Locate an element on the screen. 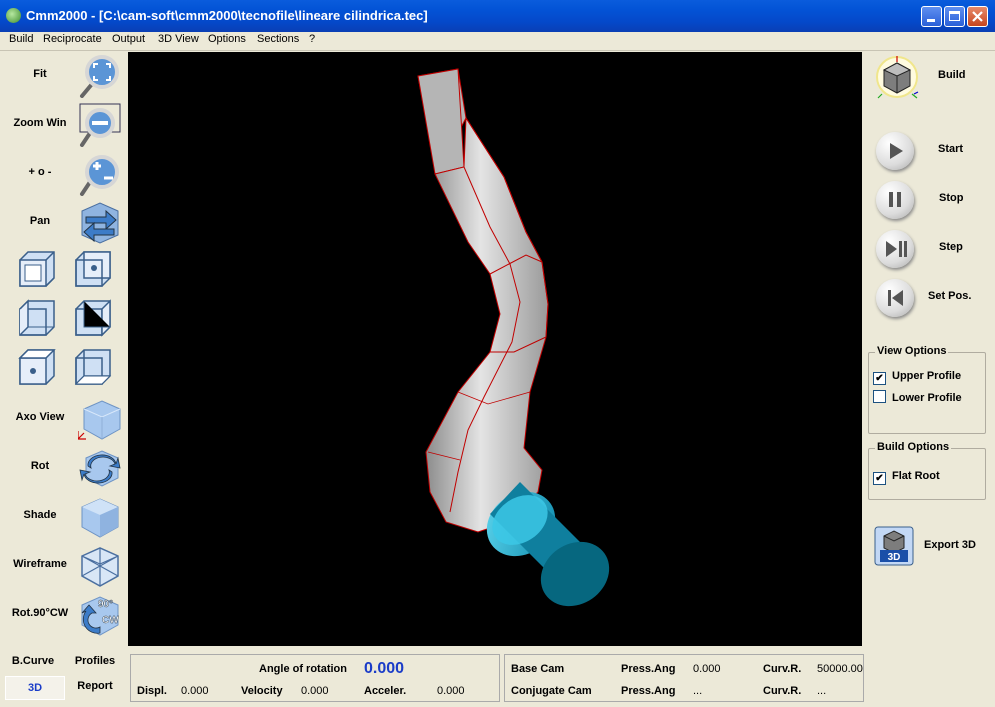  acceler-label: Acceler. is located at coordinates (385, 691).